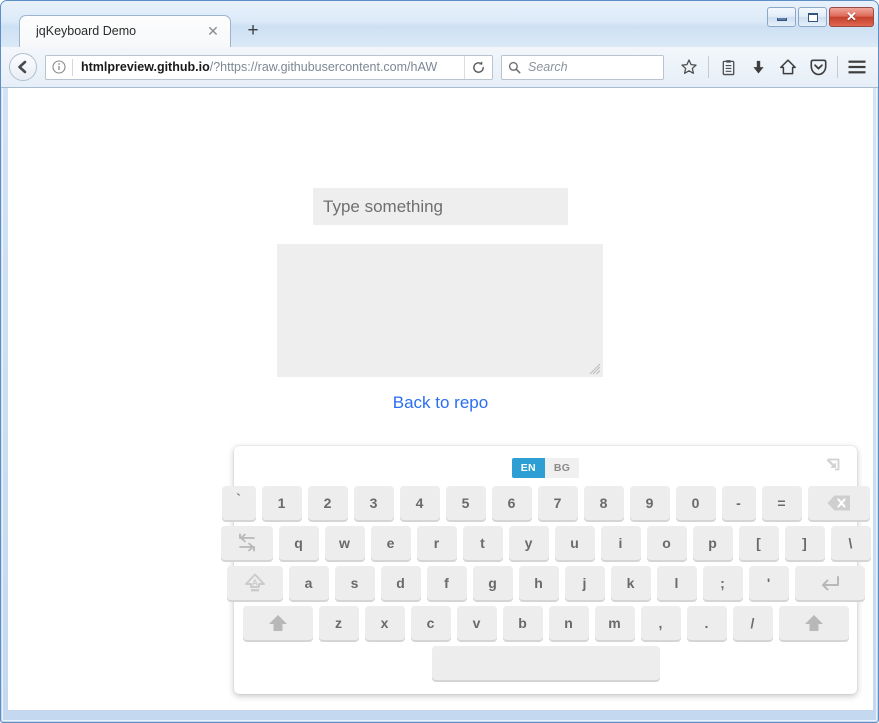  I want to click on key-9: 9, so click(649, 503).